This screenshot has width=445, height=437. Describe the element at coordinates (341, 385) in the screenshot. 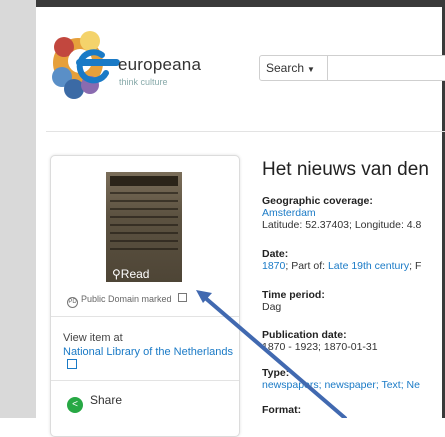

I see `field-link: newspapers; newspaper; Text; Ne` at that location.